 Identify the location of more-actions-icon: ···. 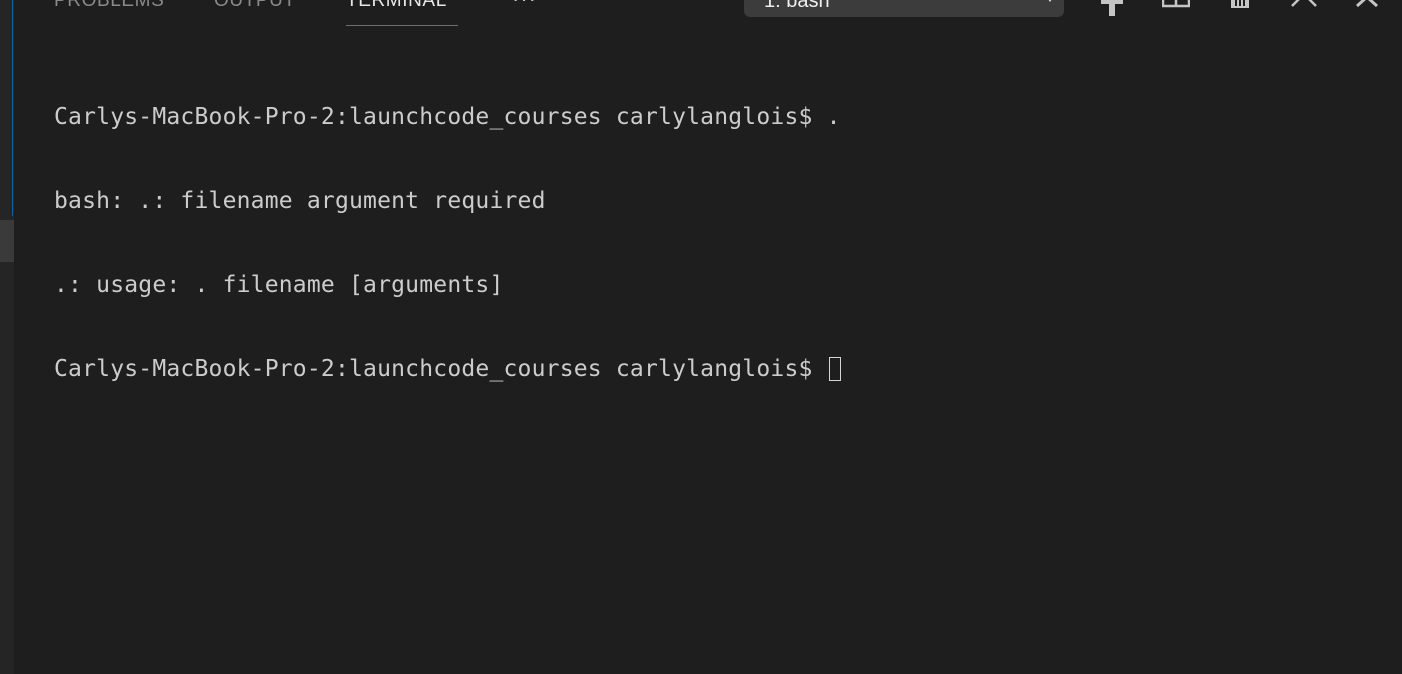
(524, 6).